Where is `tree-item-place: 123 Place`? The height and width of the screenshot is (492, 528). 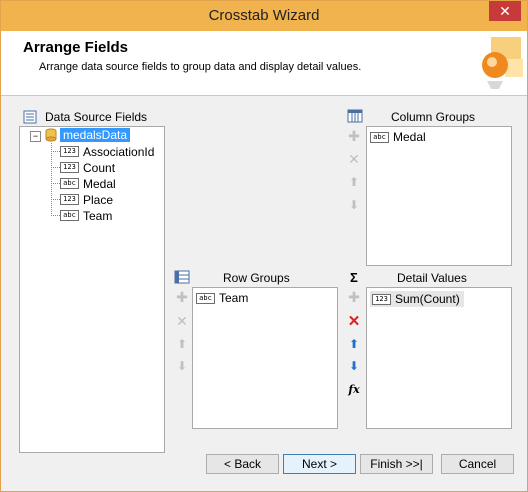 tree-item-place: 123 Place is located at coordinates (86, 199).